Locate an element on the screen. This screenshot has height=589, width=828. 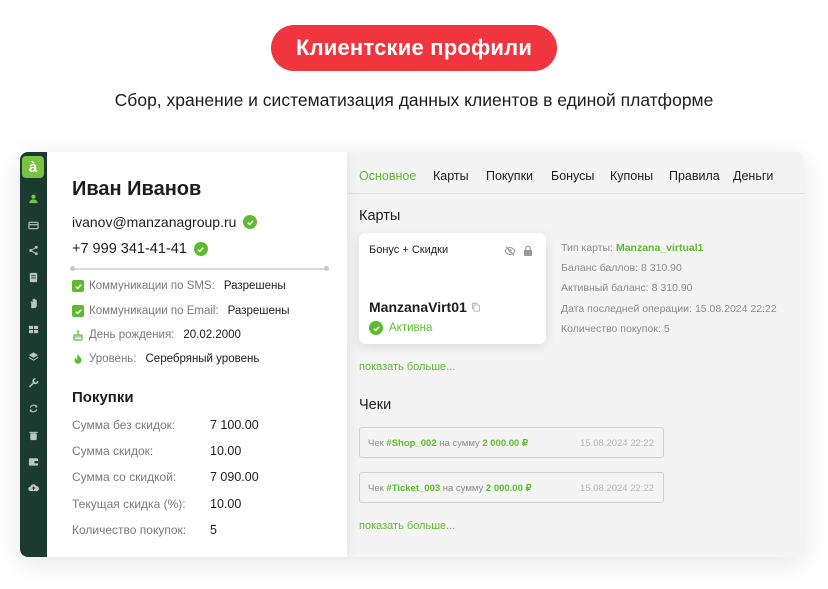
tab-rules: Правила is located at coordinates (694, 176).